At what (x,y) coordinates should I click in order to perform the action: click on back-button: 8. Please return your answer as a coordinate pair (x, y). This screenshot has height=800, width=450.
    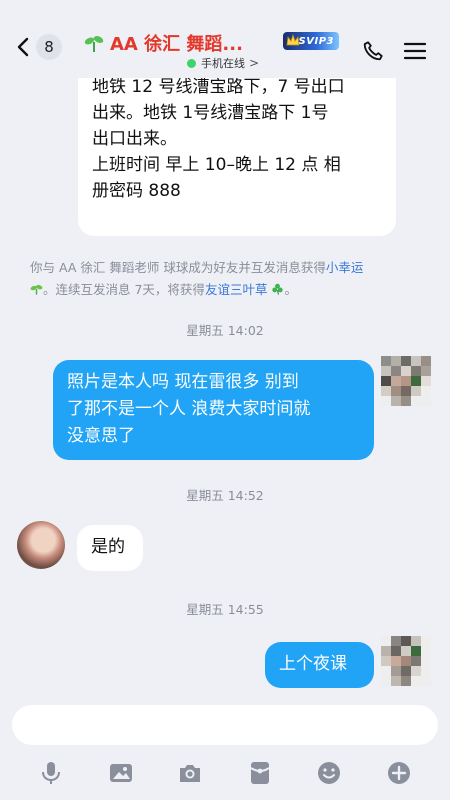
    Looking at the image, I should click on (39, 47).